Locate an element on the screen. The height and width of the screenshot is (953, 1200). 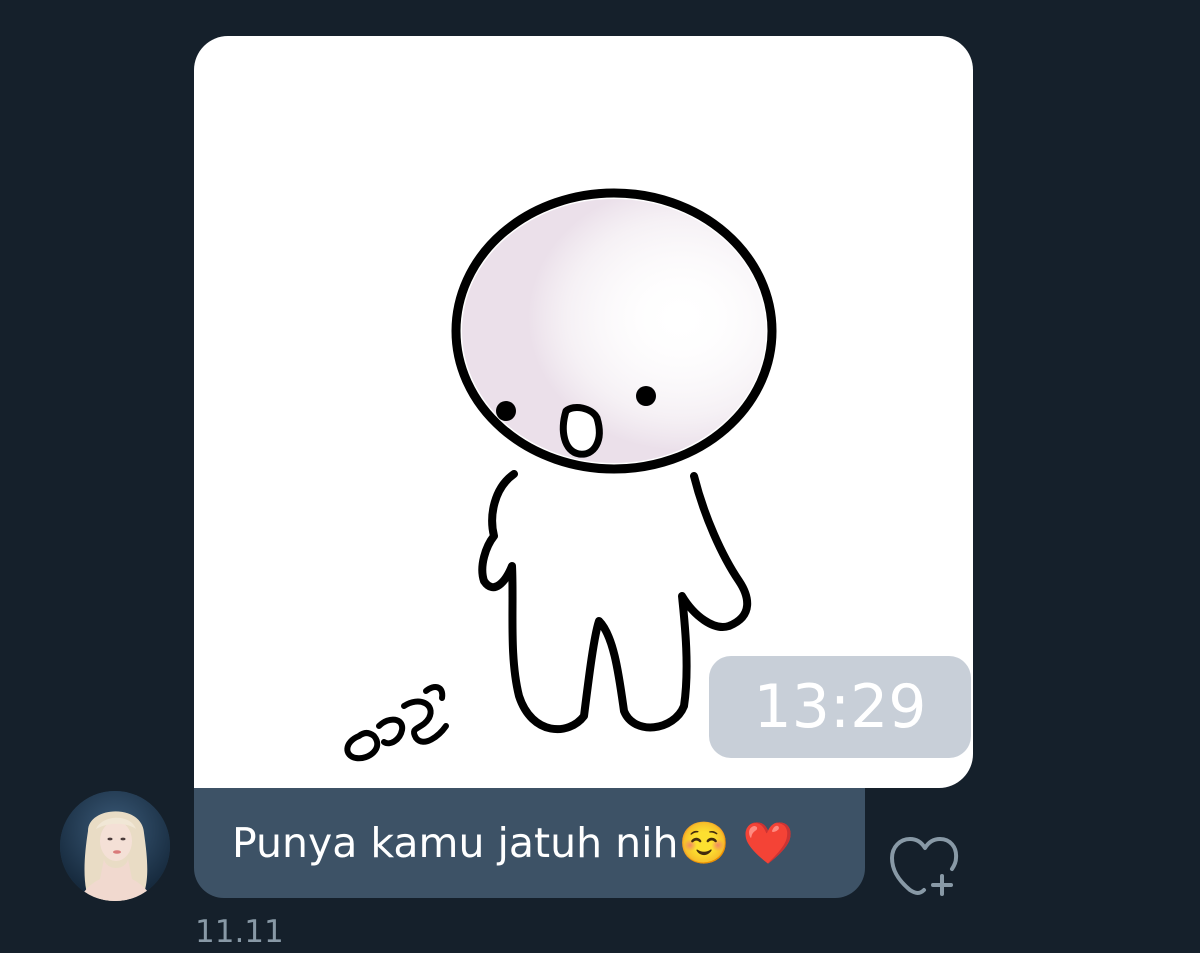
sender-avatar is located at coordinates (115, 846).